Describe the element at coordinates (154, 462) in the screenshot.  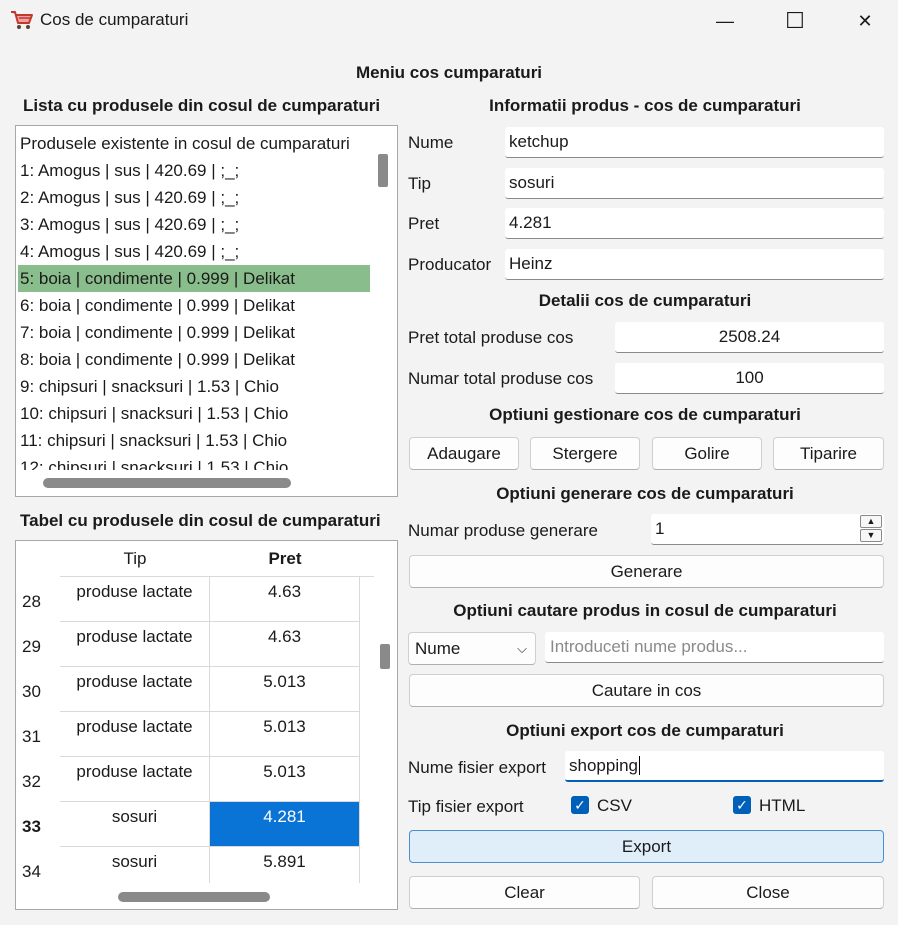
I see `list-item: 12: chipsuri | snacksuri | 1.53 | Chio` at that location.